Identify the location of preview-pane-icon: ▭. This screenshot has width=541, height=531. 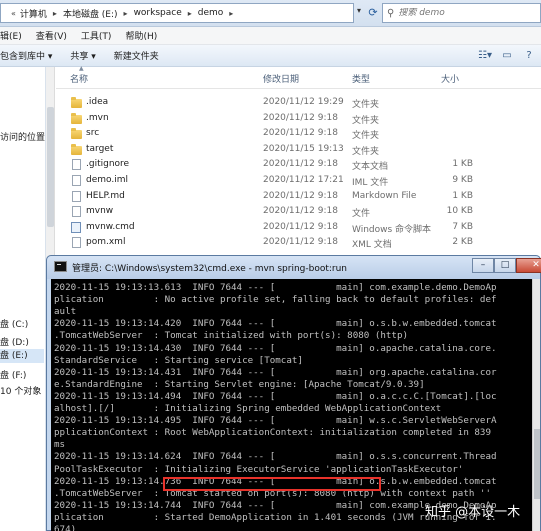
(507, 56).